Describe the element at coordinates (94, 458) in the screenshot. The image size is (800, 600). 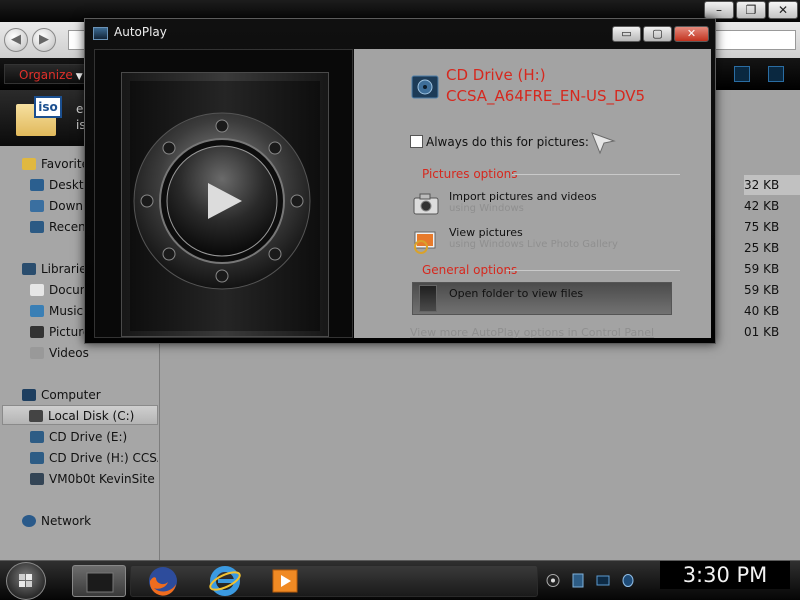
I see `nav-cd-drive-h: CD Drive (H:) CCSA_A64FRE_EN-US_DV5` at that location.